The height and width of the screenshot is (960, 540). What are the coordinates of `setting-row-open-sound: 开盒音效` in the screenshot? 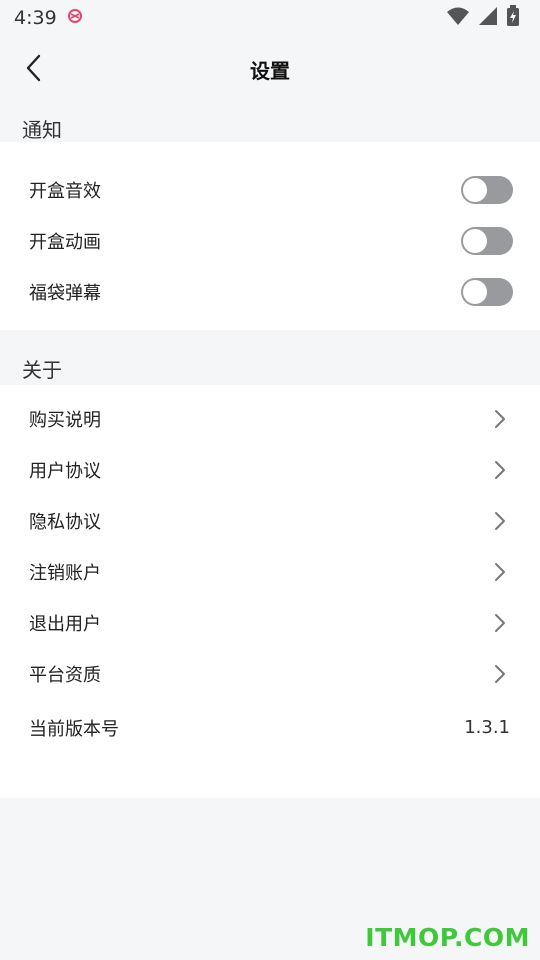 It's located at (270, 189).